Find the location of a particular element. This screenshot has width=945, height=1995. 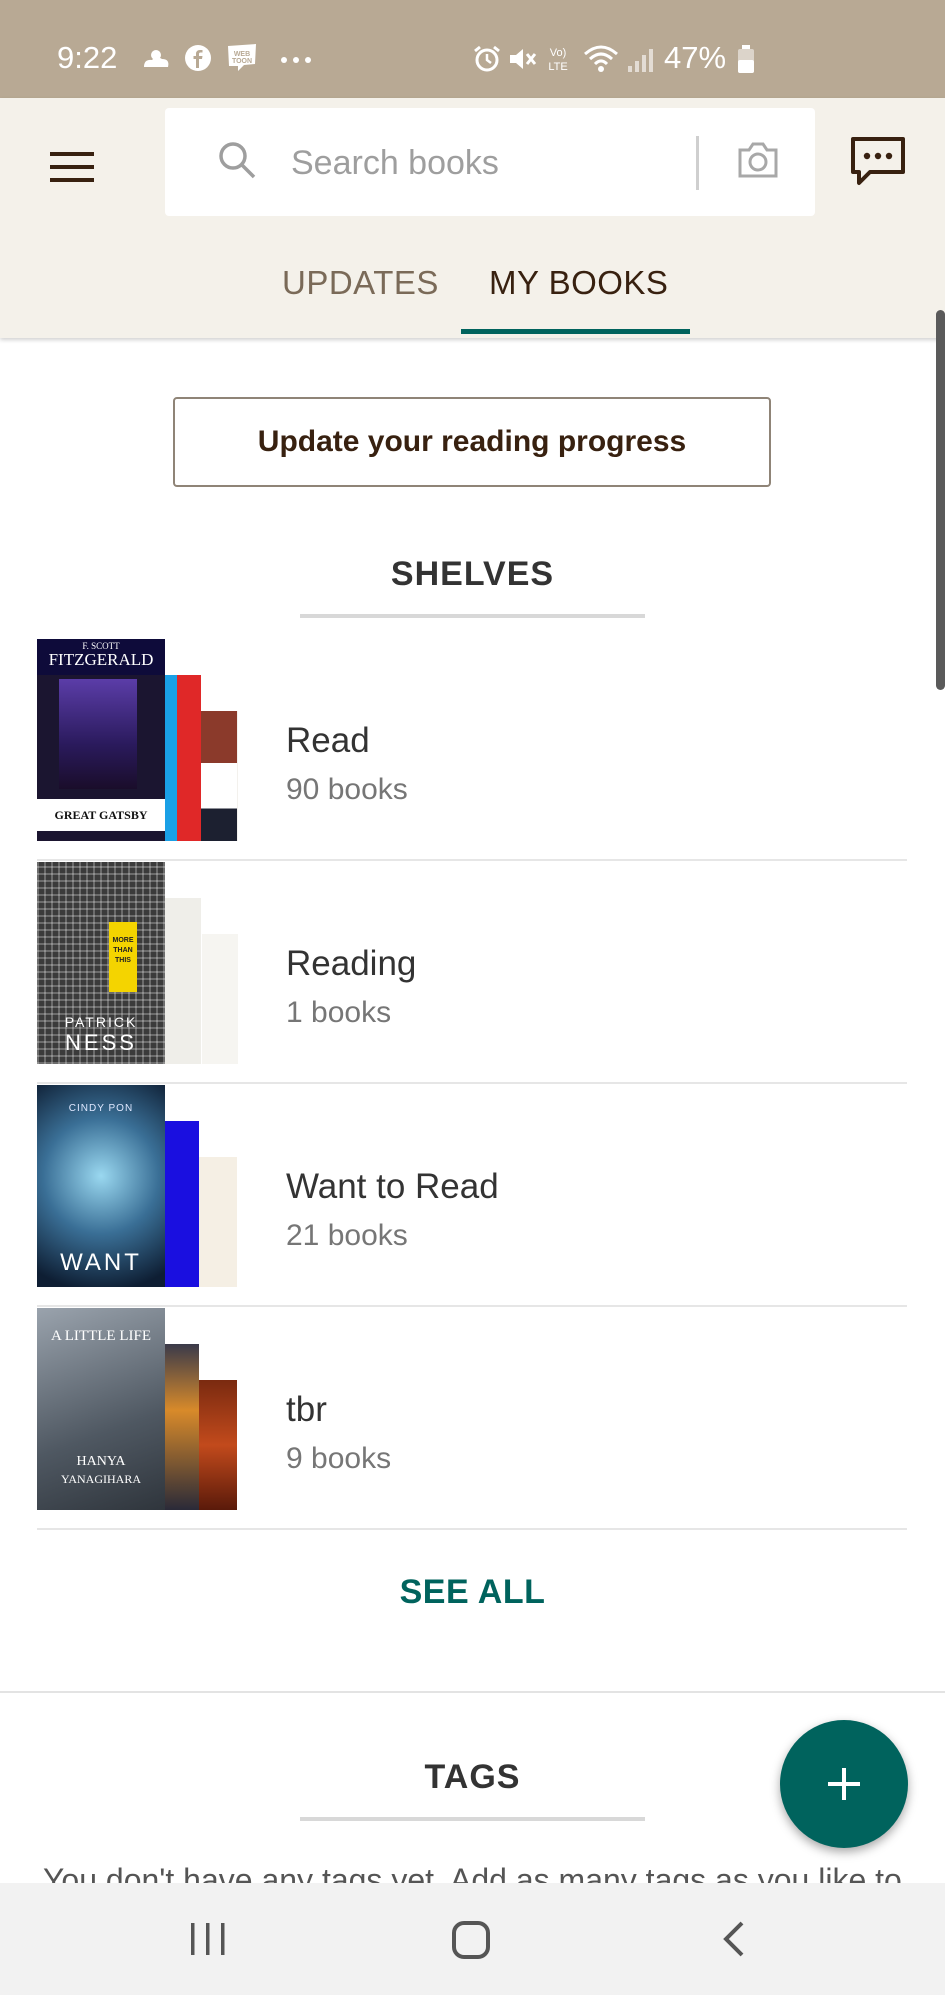

home-icon is located at coordinates (472, 1941).